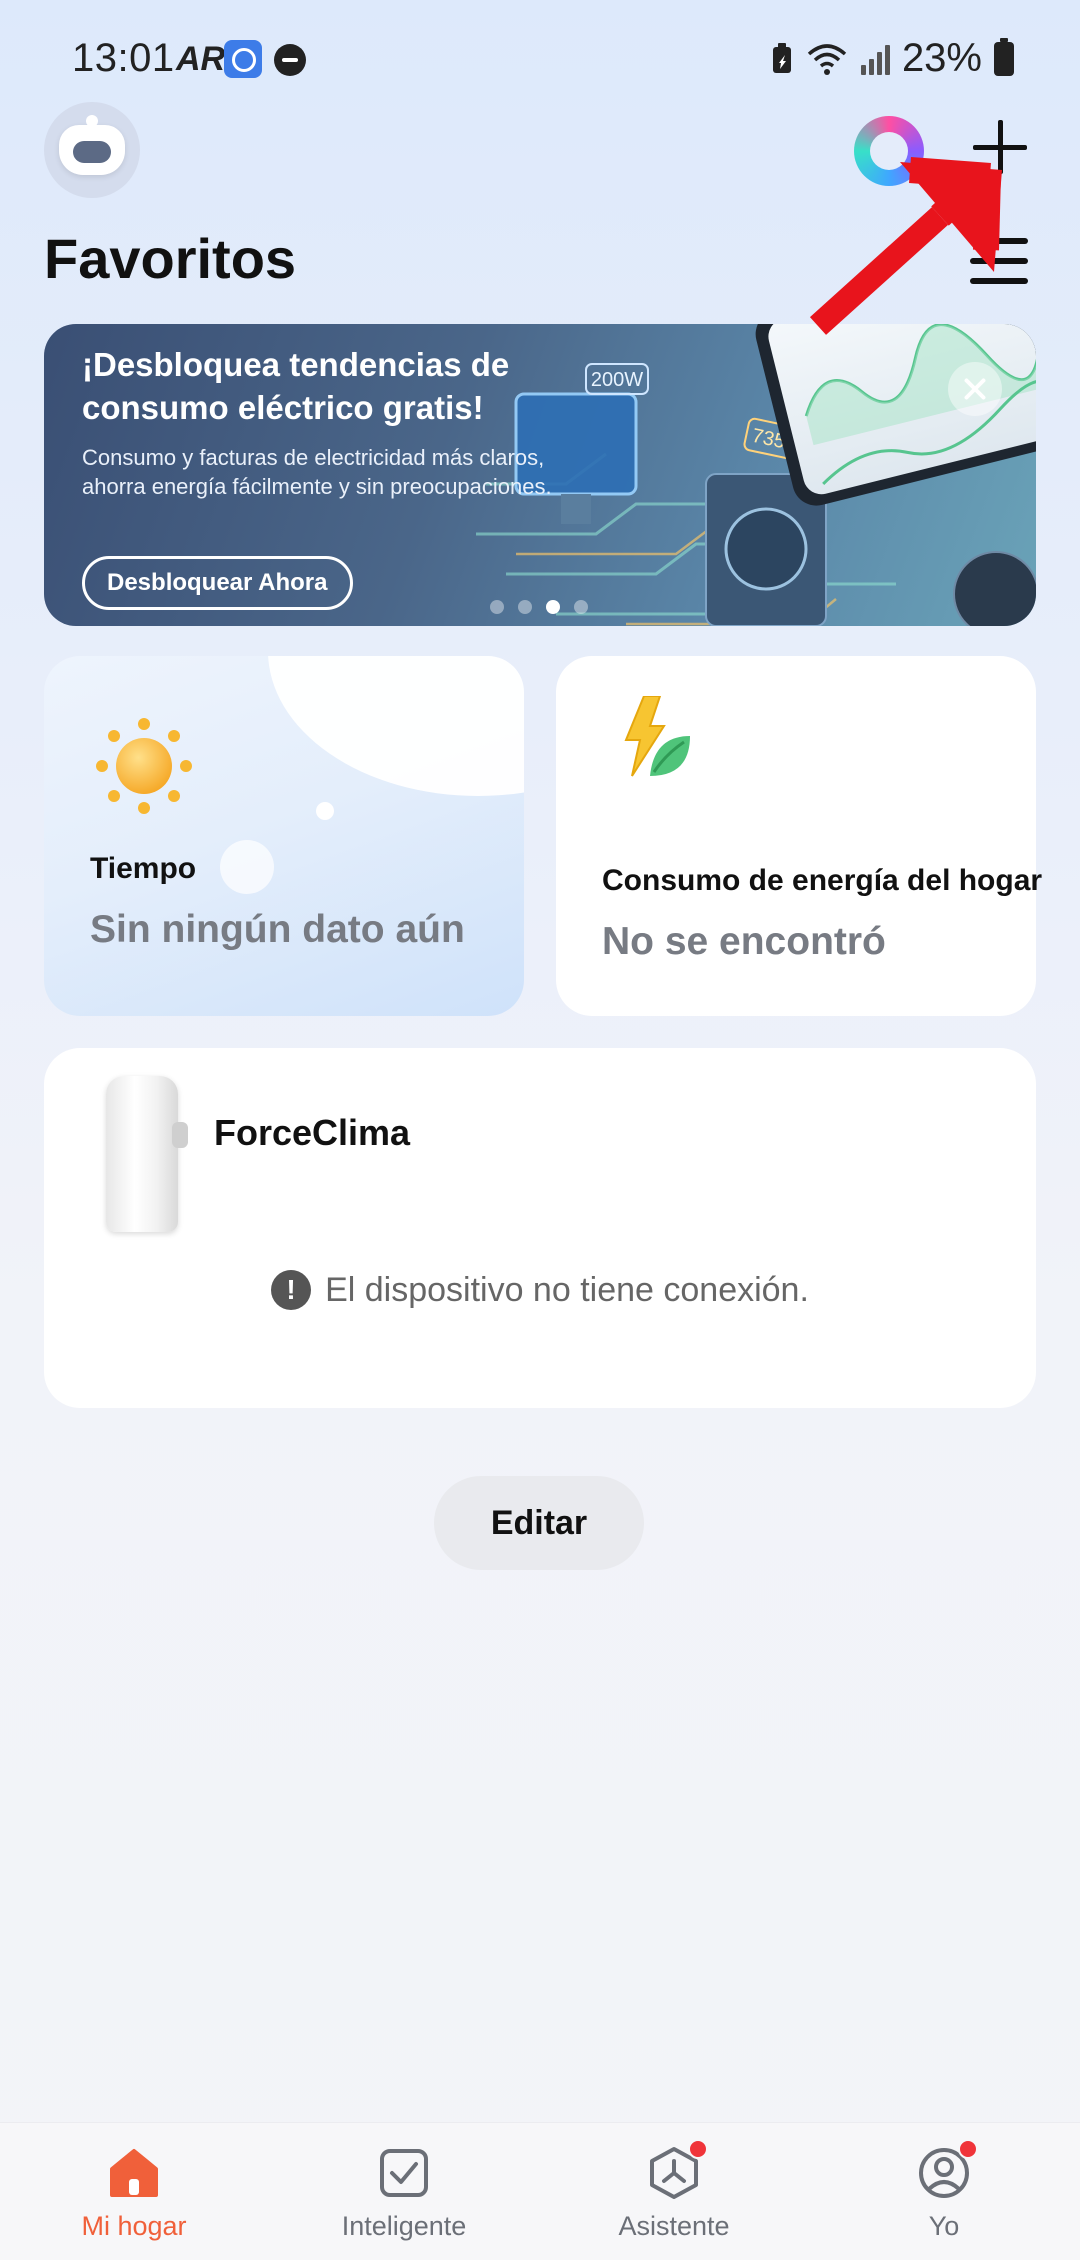 The image size is (1080, 2260). I want to click on device-name: ForceClima, so click(312, 1132).